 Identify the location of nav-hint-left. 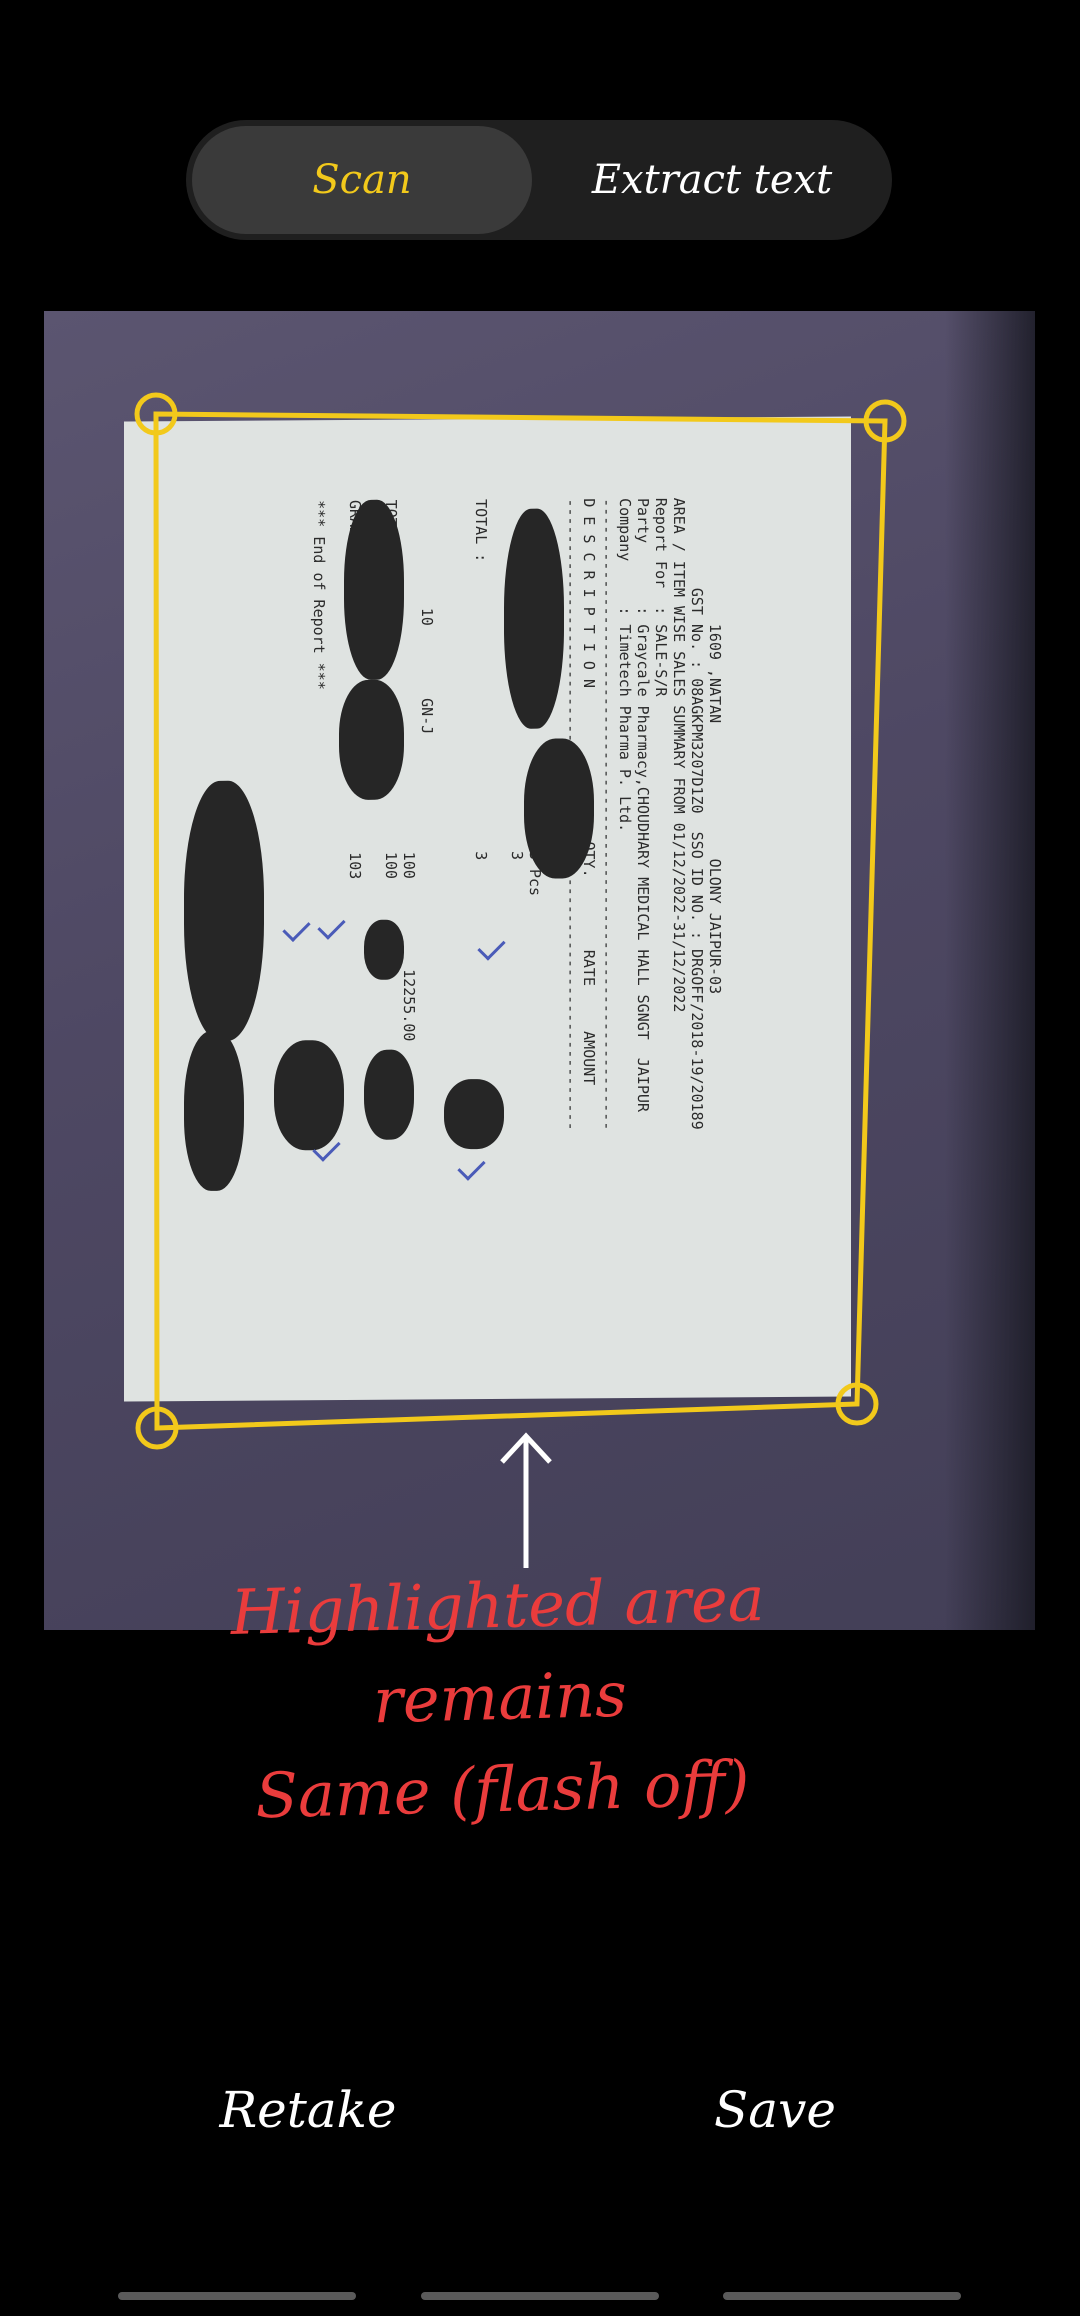
(237, 2296).